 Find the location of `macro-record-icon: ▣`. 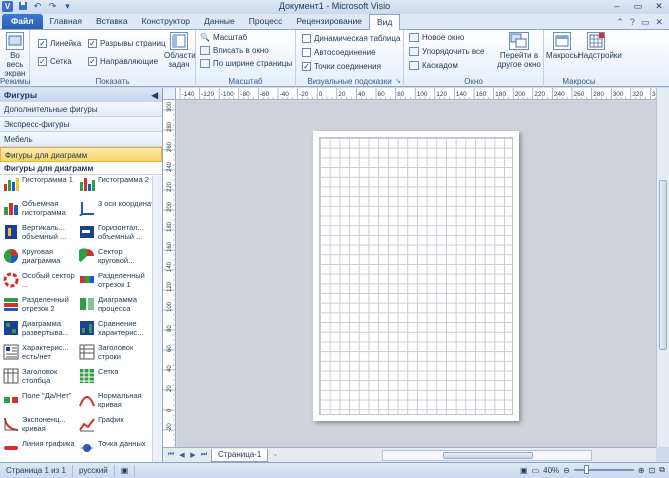

macro-record-icon: ▣ is located at coordinates (125, 470).